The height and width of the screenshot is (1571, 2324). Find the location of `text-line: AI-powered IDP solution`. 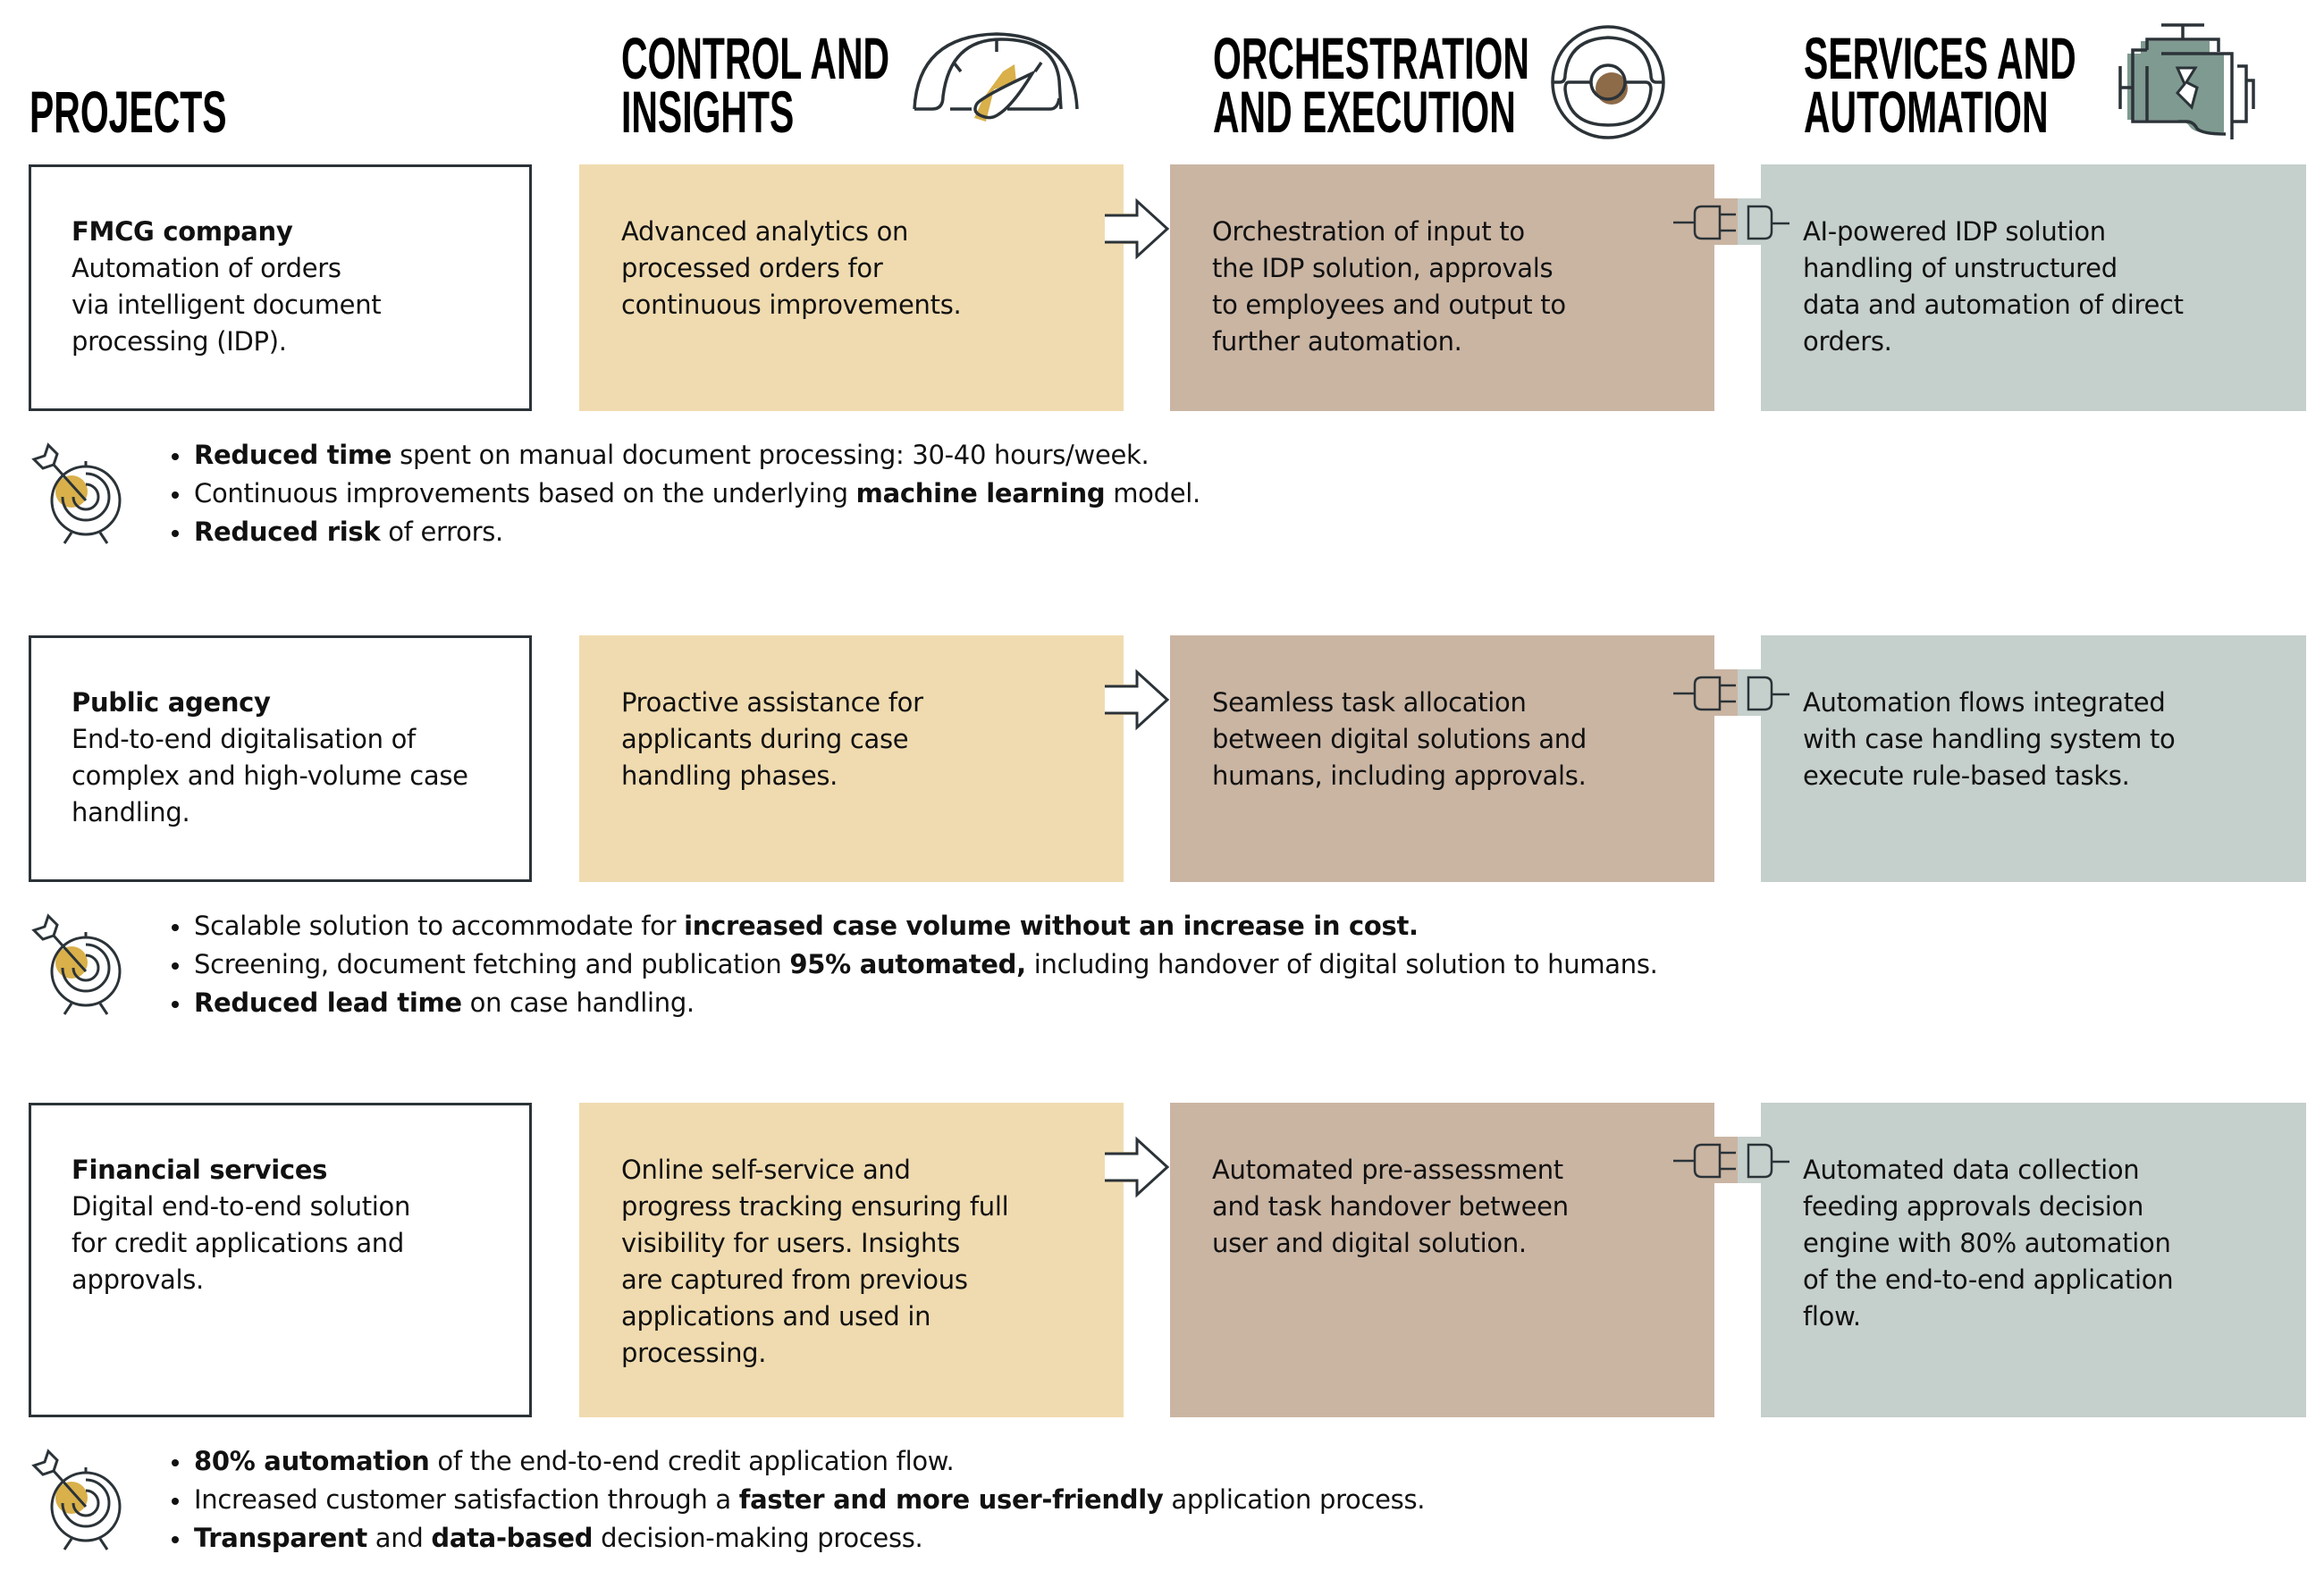

text-line: AI-powered IDP solution is located at coordinates (1954, 232).